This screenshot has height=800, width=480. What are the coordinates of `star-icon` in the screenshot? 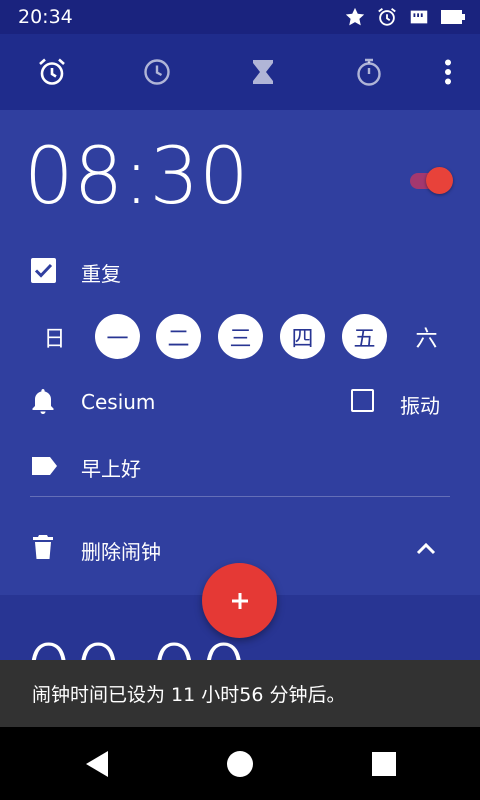 It's located at (355, 17).